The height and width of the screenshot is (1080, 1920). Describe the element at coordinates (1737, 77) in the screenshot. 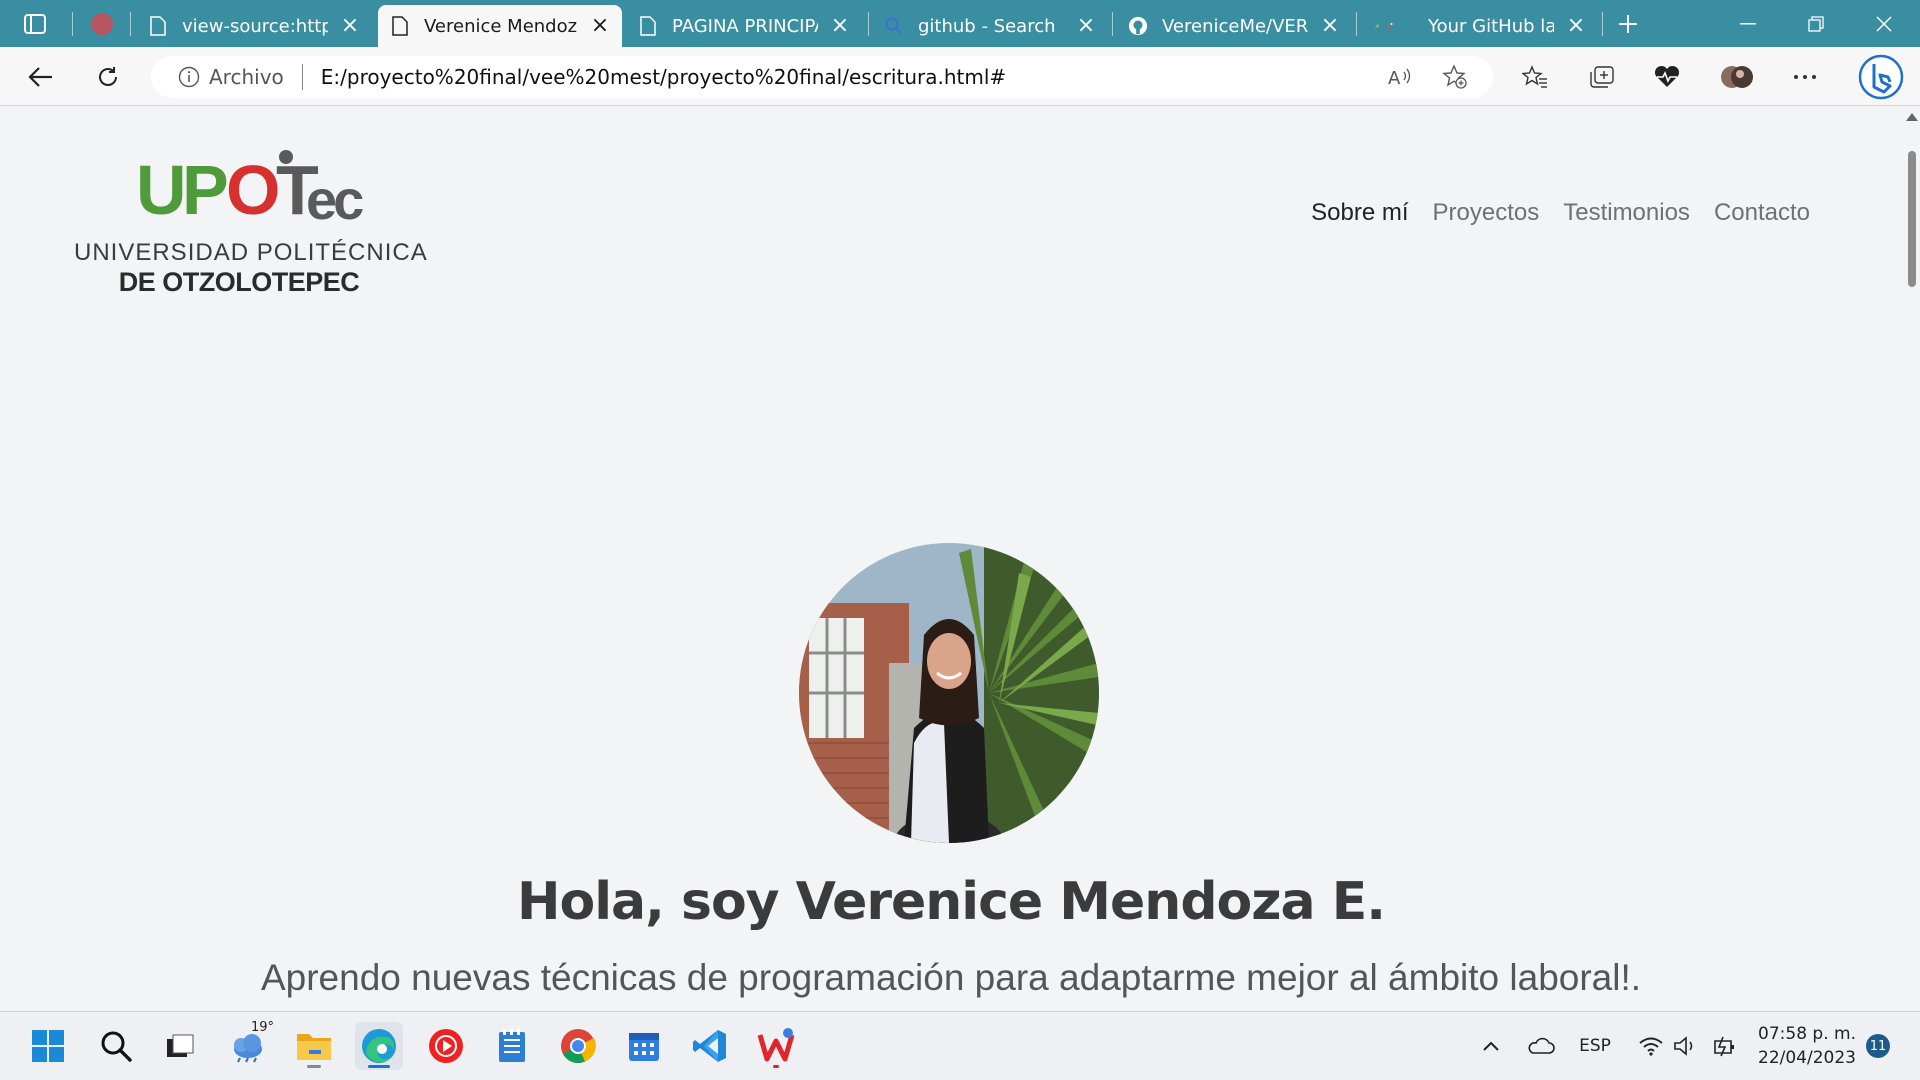

I see `profile-avatar` at that location.